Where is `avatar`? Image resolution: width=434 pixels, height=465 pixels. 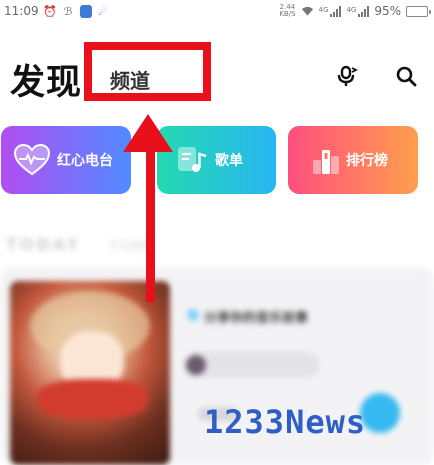
avatar is located at coordinates (196, 365).